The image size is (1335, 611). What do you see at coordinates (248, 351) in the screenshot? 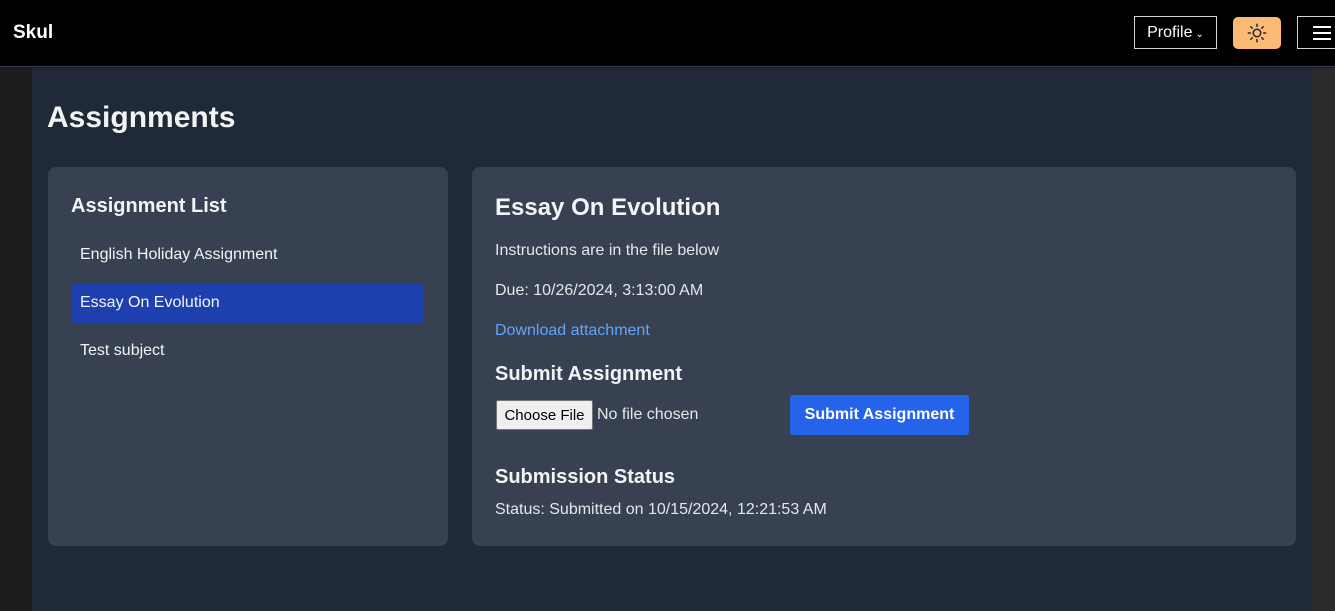
I see `assignment-list-item-test-subject: Test subject` at bounding box center [248, 351].